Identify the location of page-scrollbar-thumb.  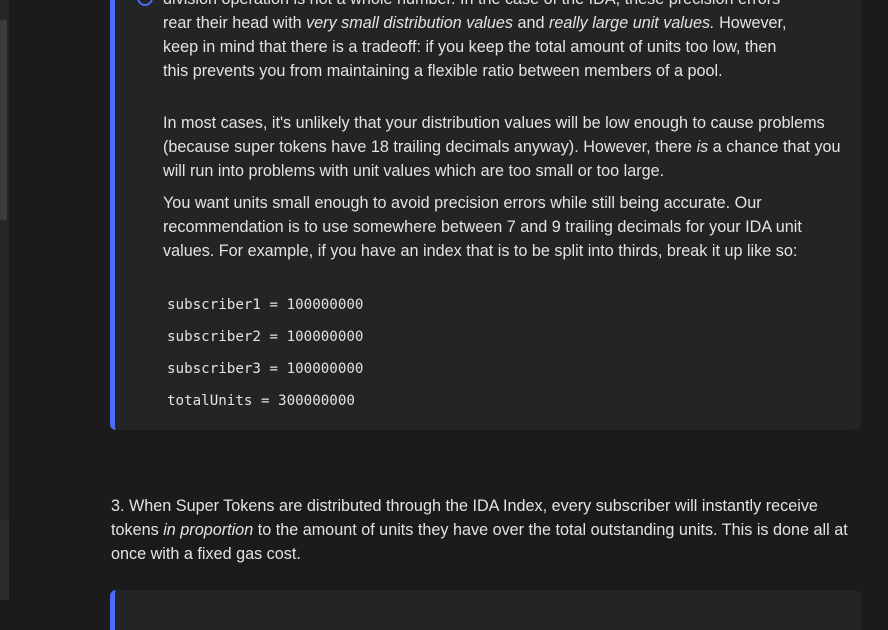
(3, 120).